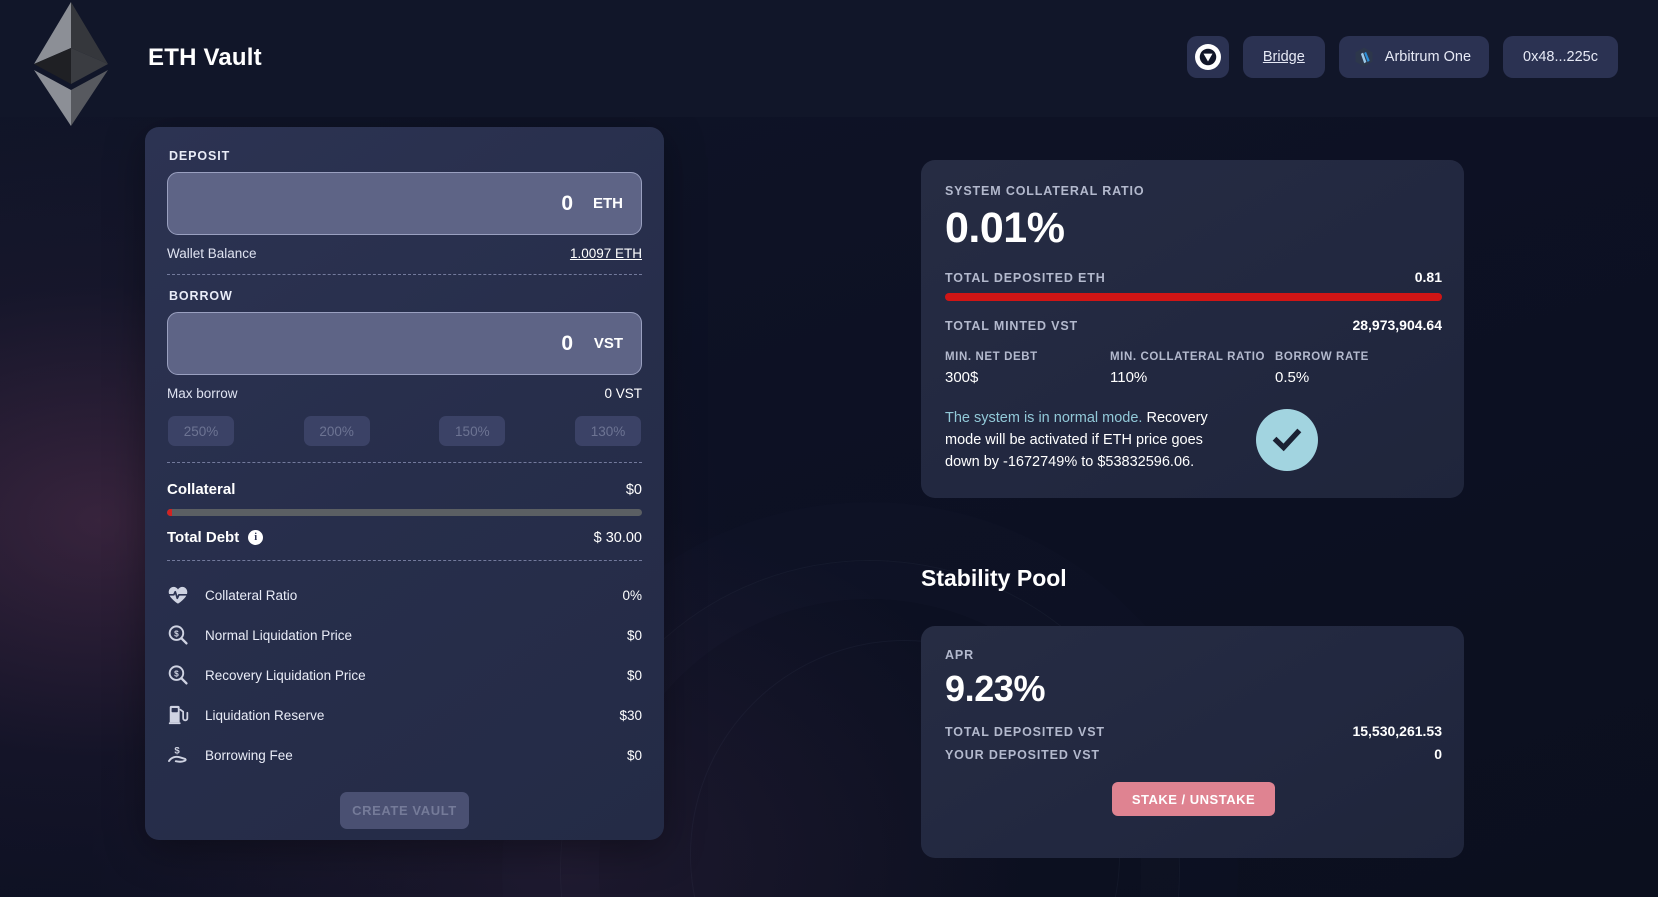 The image size is (1658, 897). I want to click on min-net-debt-value: 300$, so click(962, 377).